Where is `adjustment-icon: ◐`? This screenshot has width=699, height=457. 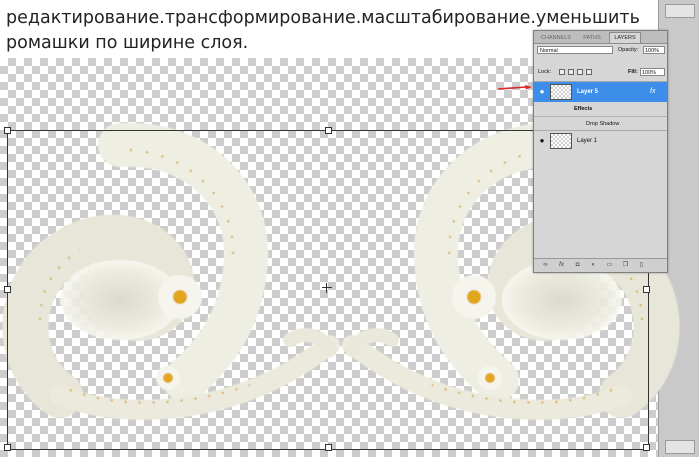 adjustment-icon: ◐ is located at coordinates (593, 265).